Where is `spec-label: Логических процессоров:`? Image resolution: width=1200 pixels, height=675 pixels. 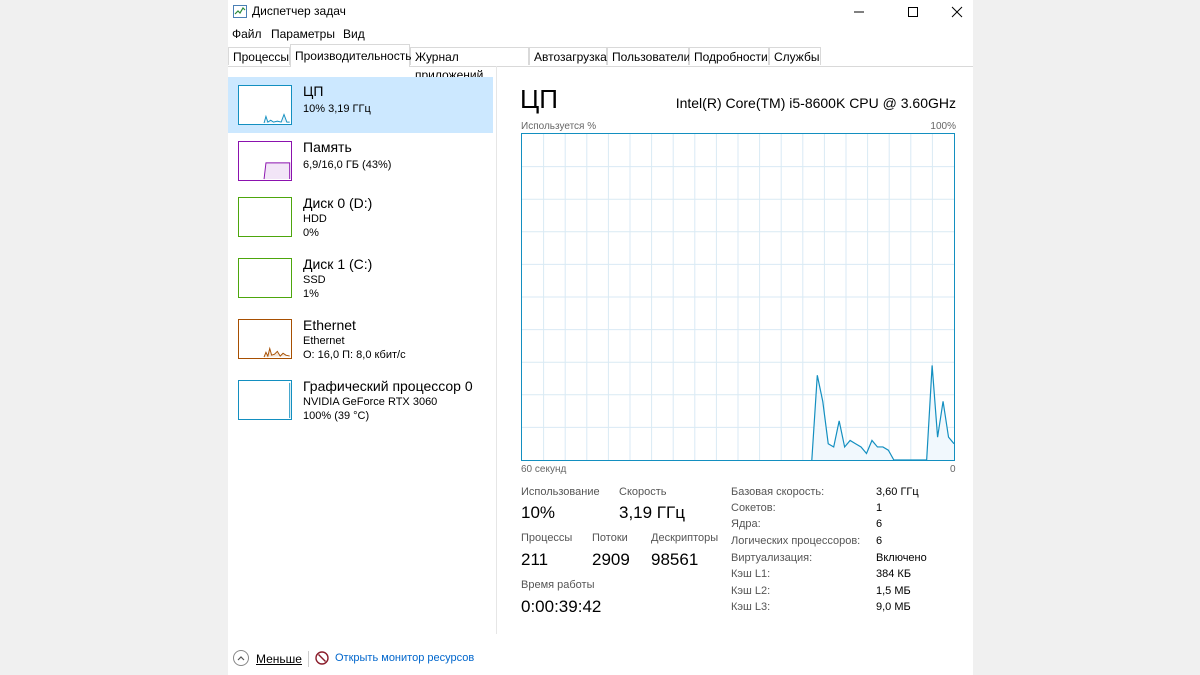 spec-label: Логических процессоров: is located at coordinates (796, 541).